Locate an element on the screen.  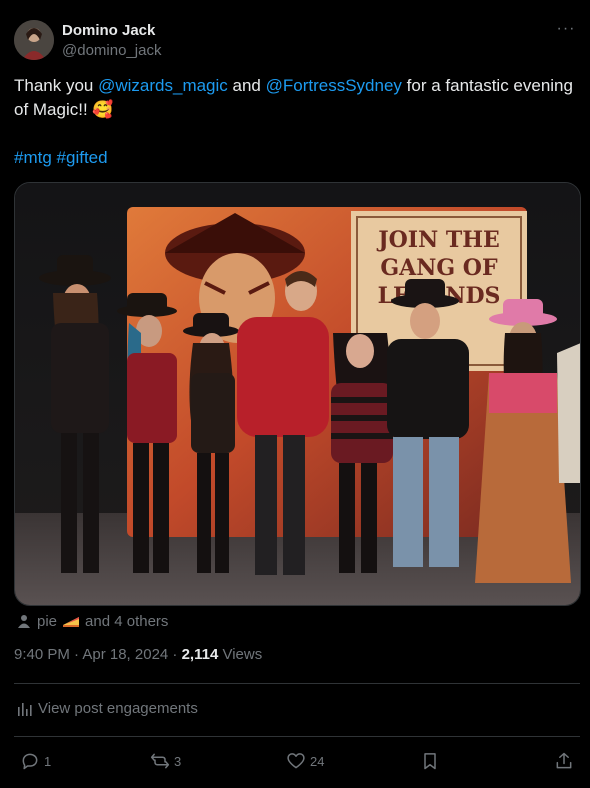
like-button: 24 is located at coordinates (305, 761).